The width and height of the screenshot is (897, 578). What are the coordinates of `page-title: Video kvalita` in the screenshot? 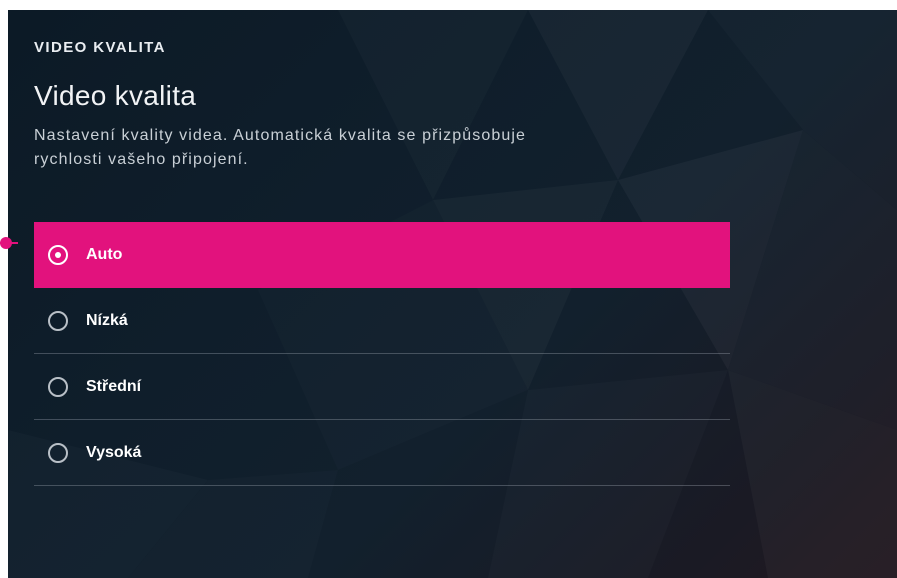 It's located at (115, 95).